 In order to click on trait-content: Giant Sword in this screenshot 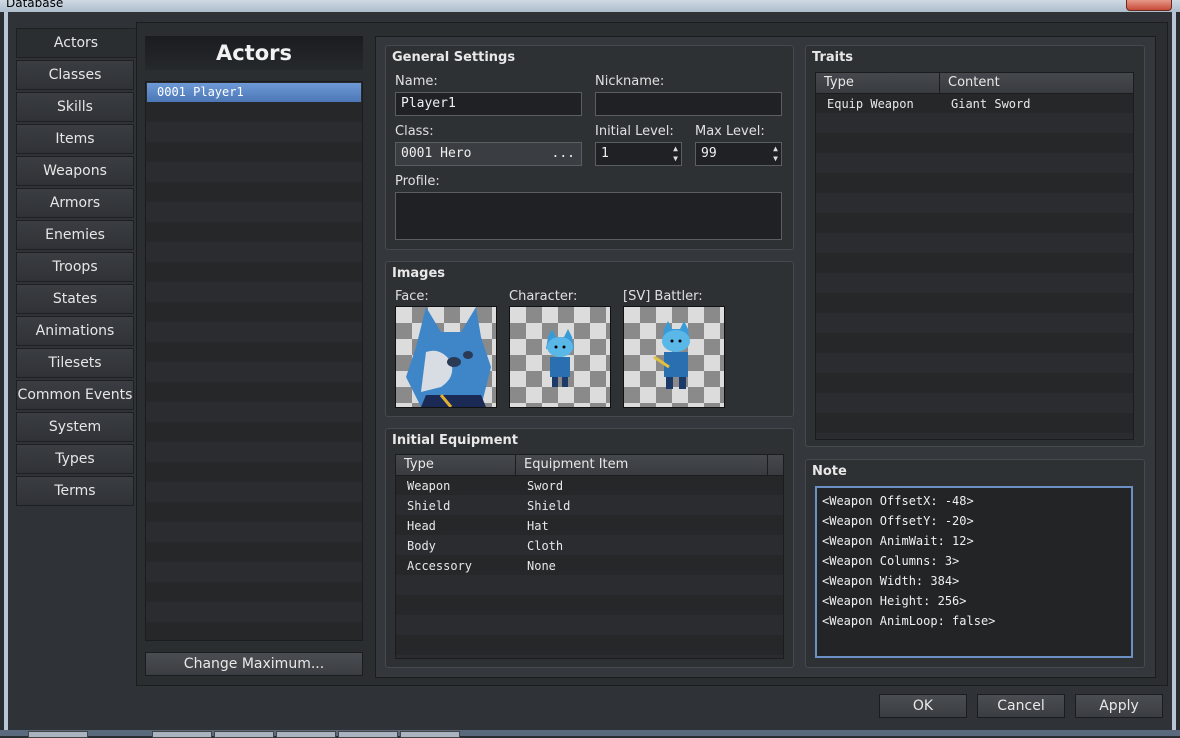, I will do `click(991, 104)`.